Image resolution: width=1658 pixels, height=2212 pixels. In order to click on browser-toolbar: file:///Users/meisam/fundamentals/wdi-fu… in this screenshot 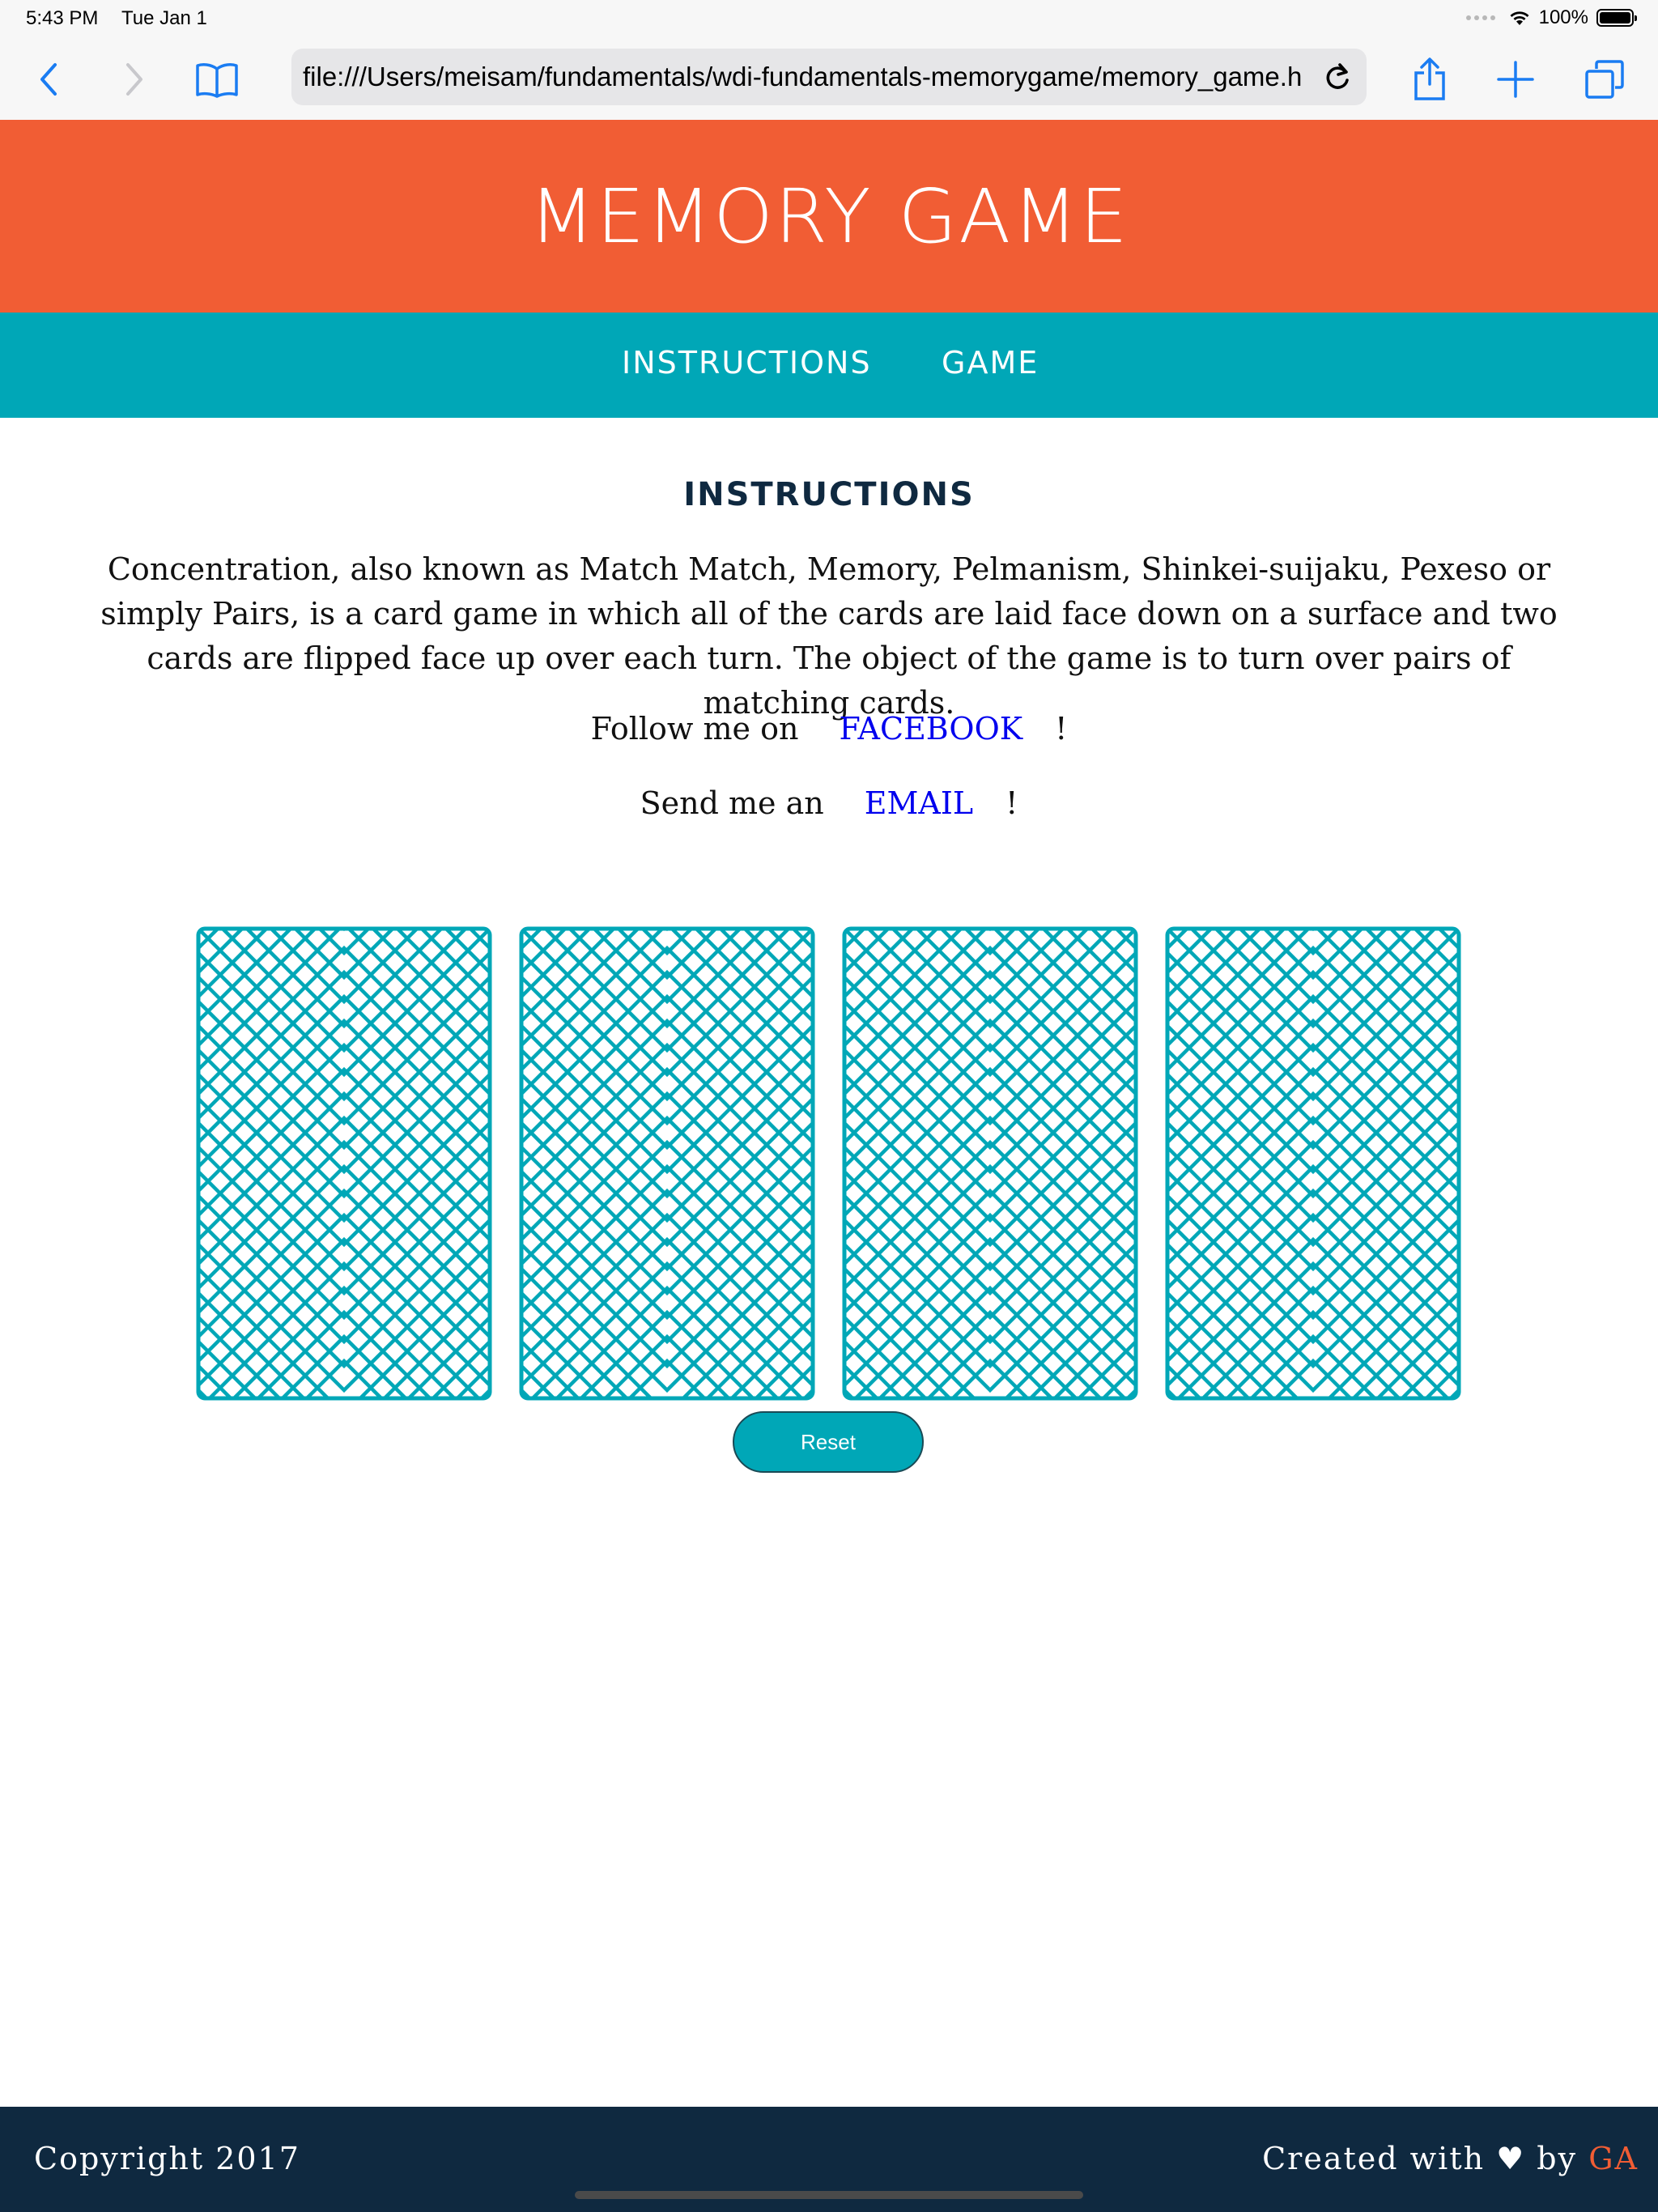, I will do `click(829, 80)`.